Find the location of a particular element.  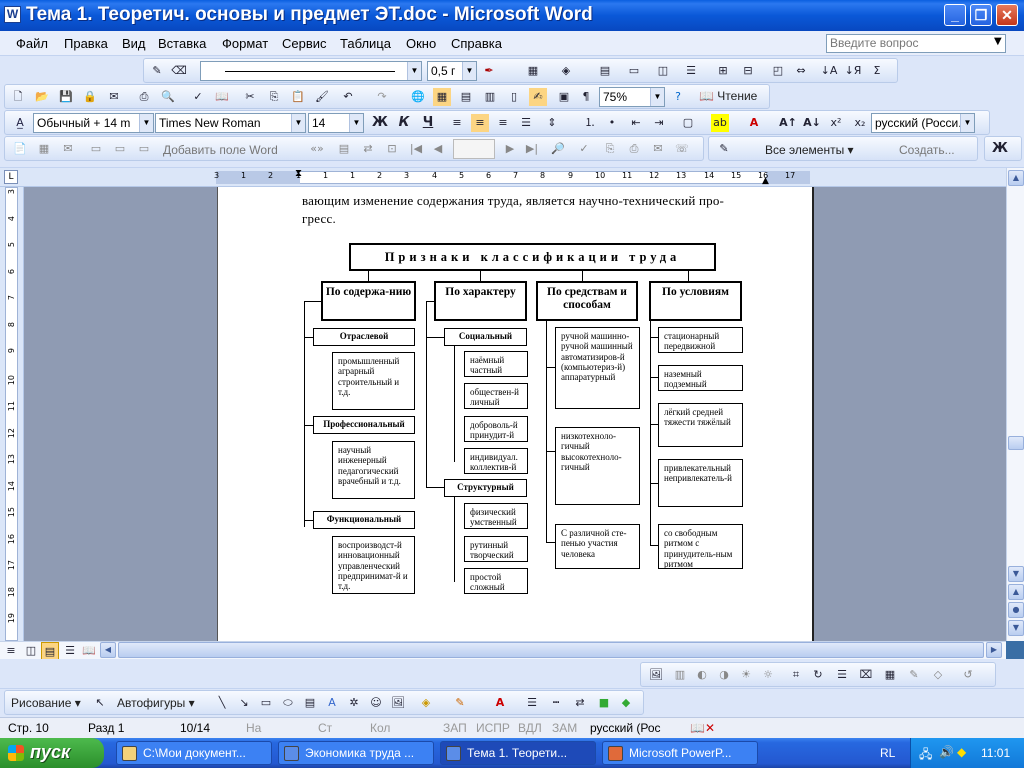

read-button: 📖 Чтение is located at coordinates (728, 96).